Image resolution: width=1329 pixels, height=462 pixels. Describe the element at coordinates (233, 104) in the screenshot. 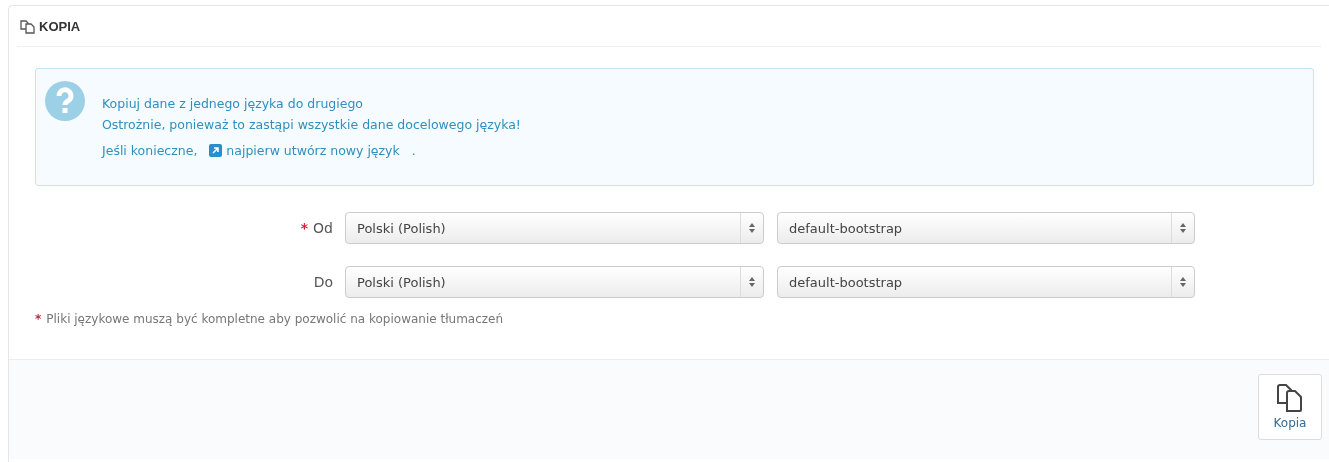

I see `info-text: Kopiuj dane z jednego języka do drugiego` at that location.